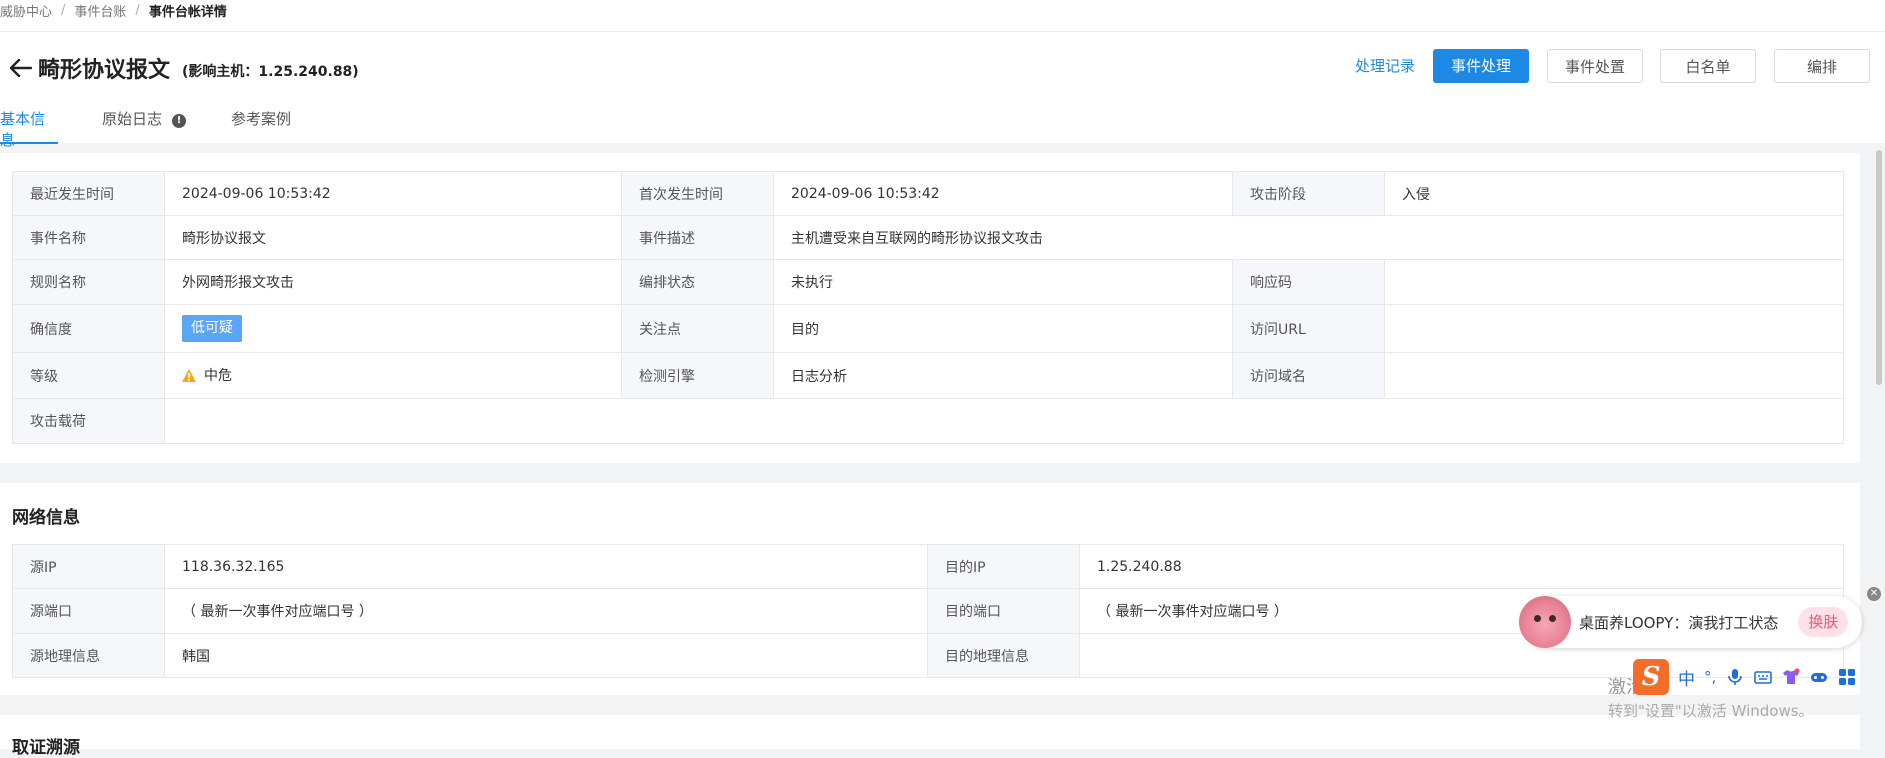  What do you see at coordinates (697, 328) in the screenshot?
I see `field-label: 关注点` at bounding box center [697, 328].